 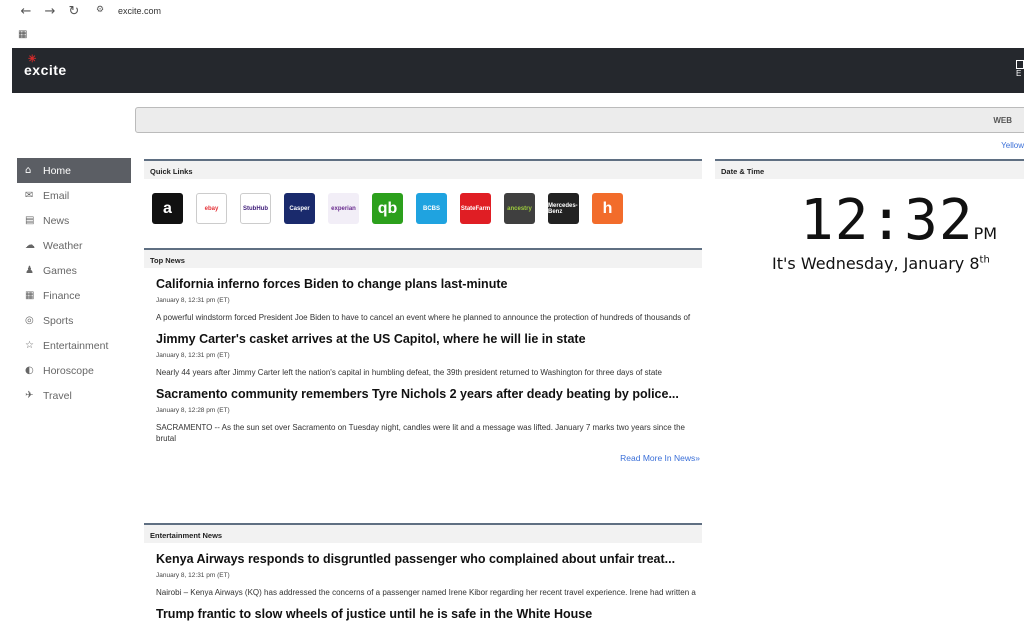 I want to click on sidebar-item-finance: ▦ Finance, so click(x=74, y=295).